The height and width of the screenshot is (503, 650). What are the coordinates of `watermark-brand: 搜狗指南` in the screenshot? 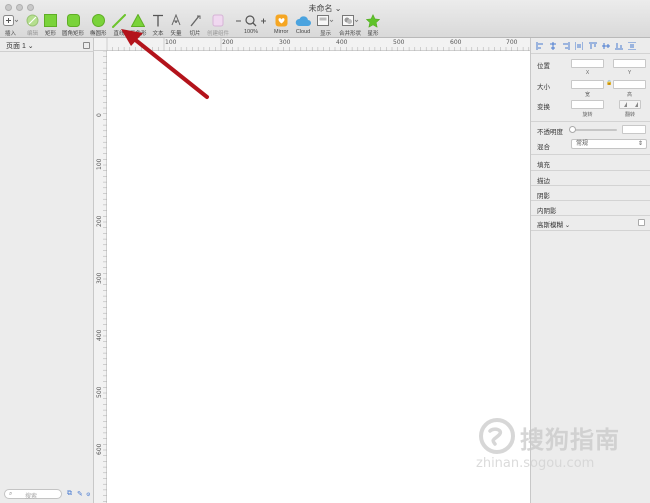 It's located at (570, 440).